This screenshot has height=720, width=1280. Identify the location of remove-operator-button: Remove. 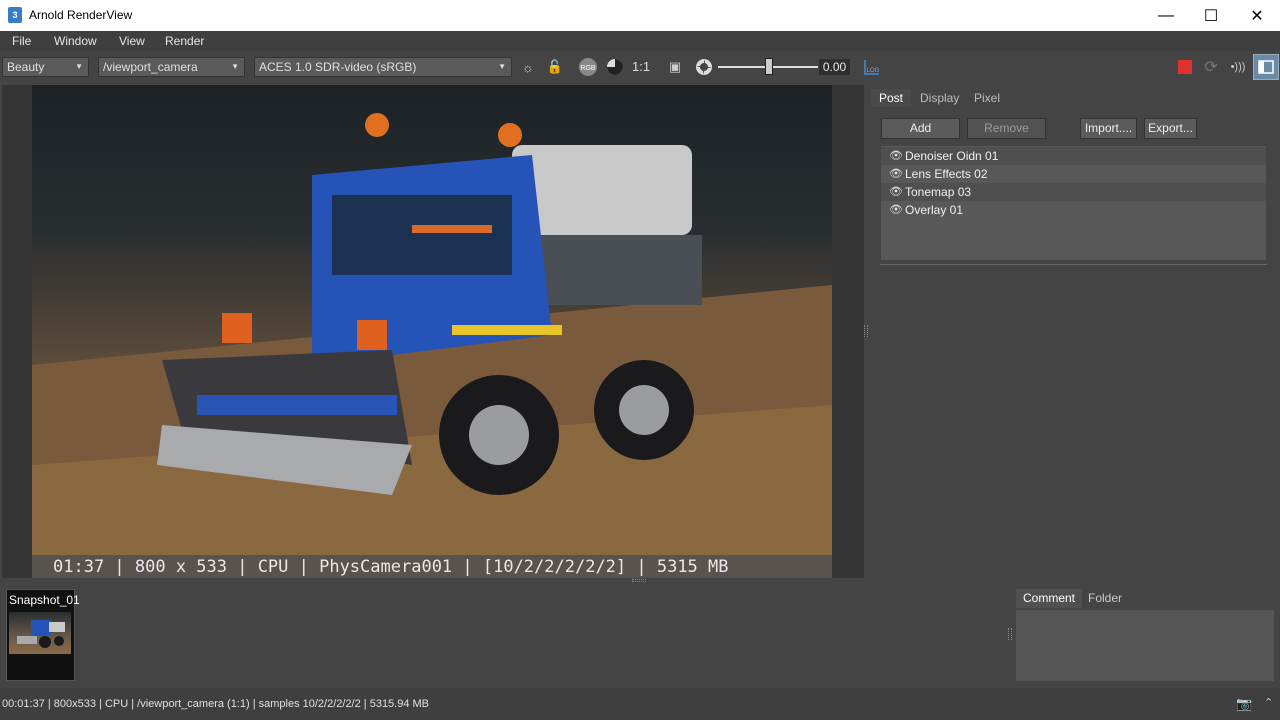
(1006, 128).